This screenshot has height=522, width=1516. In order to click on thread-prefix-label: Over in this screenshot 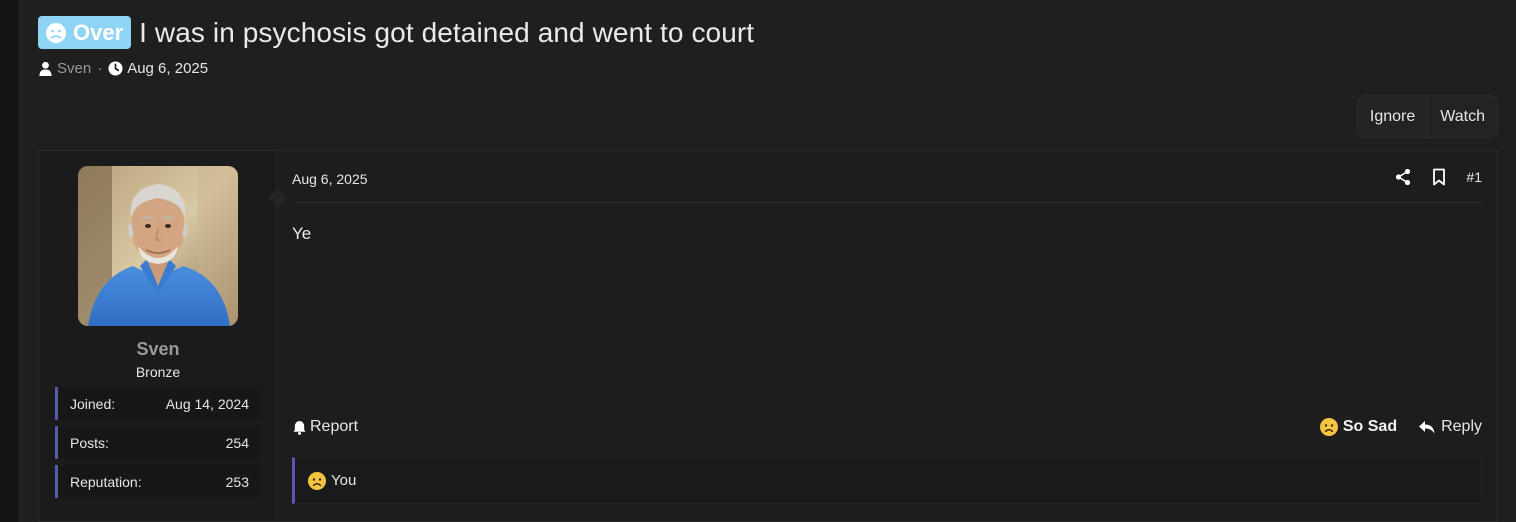, I will do `click(98, 32)`.